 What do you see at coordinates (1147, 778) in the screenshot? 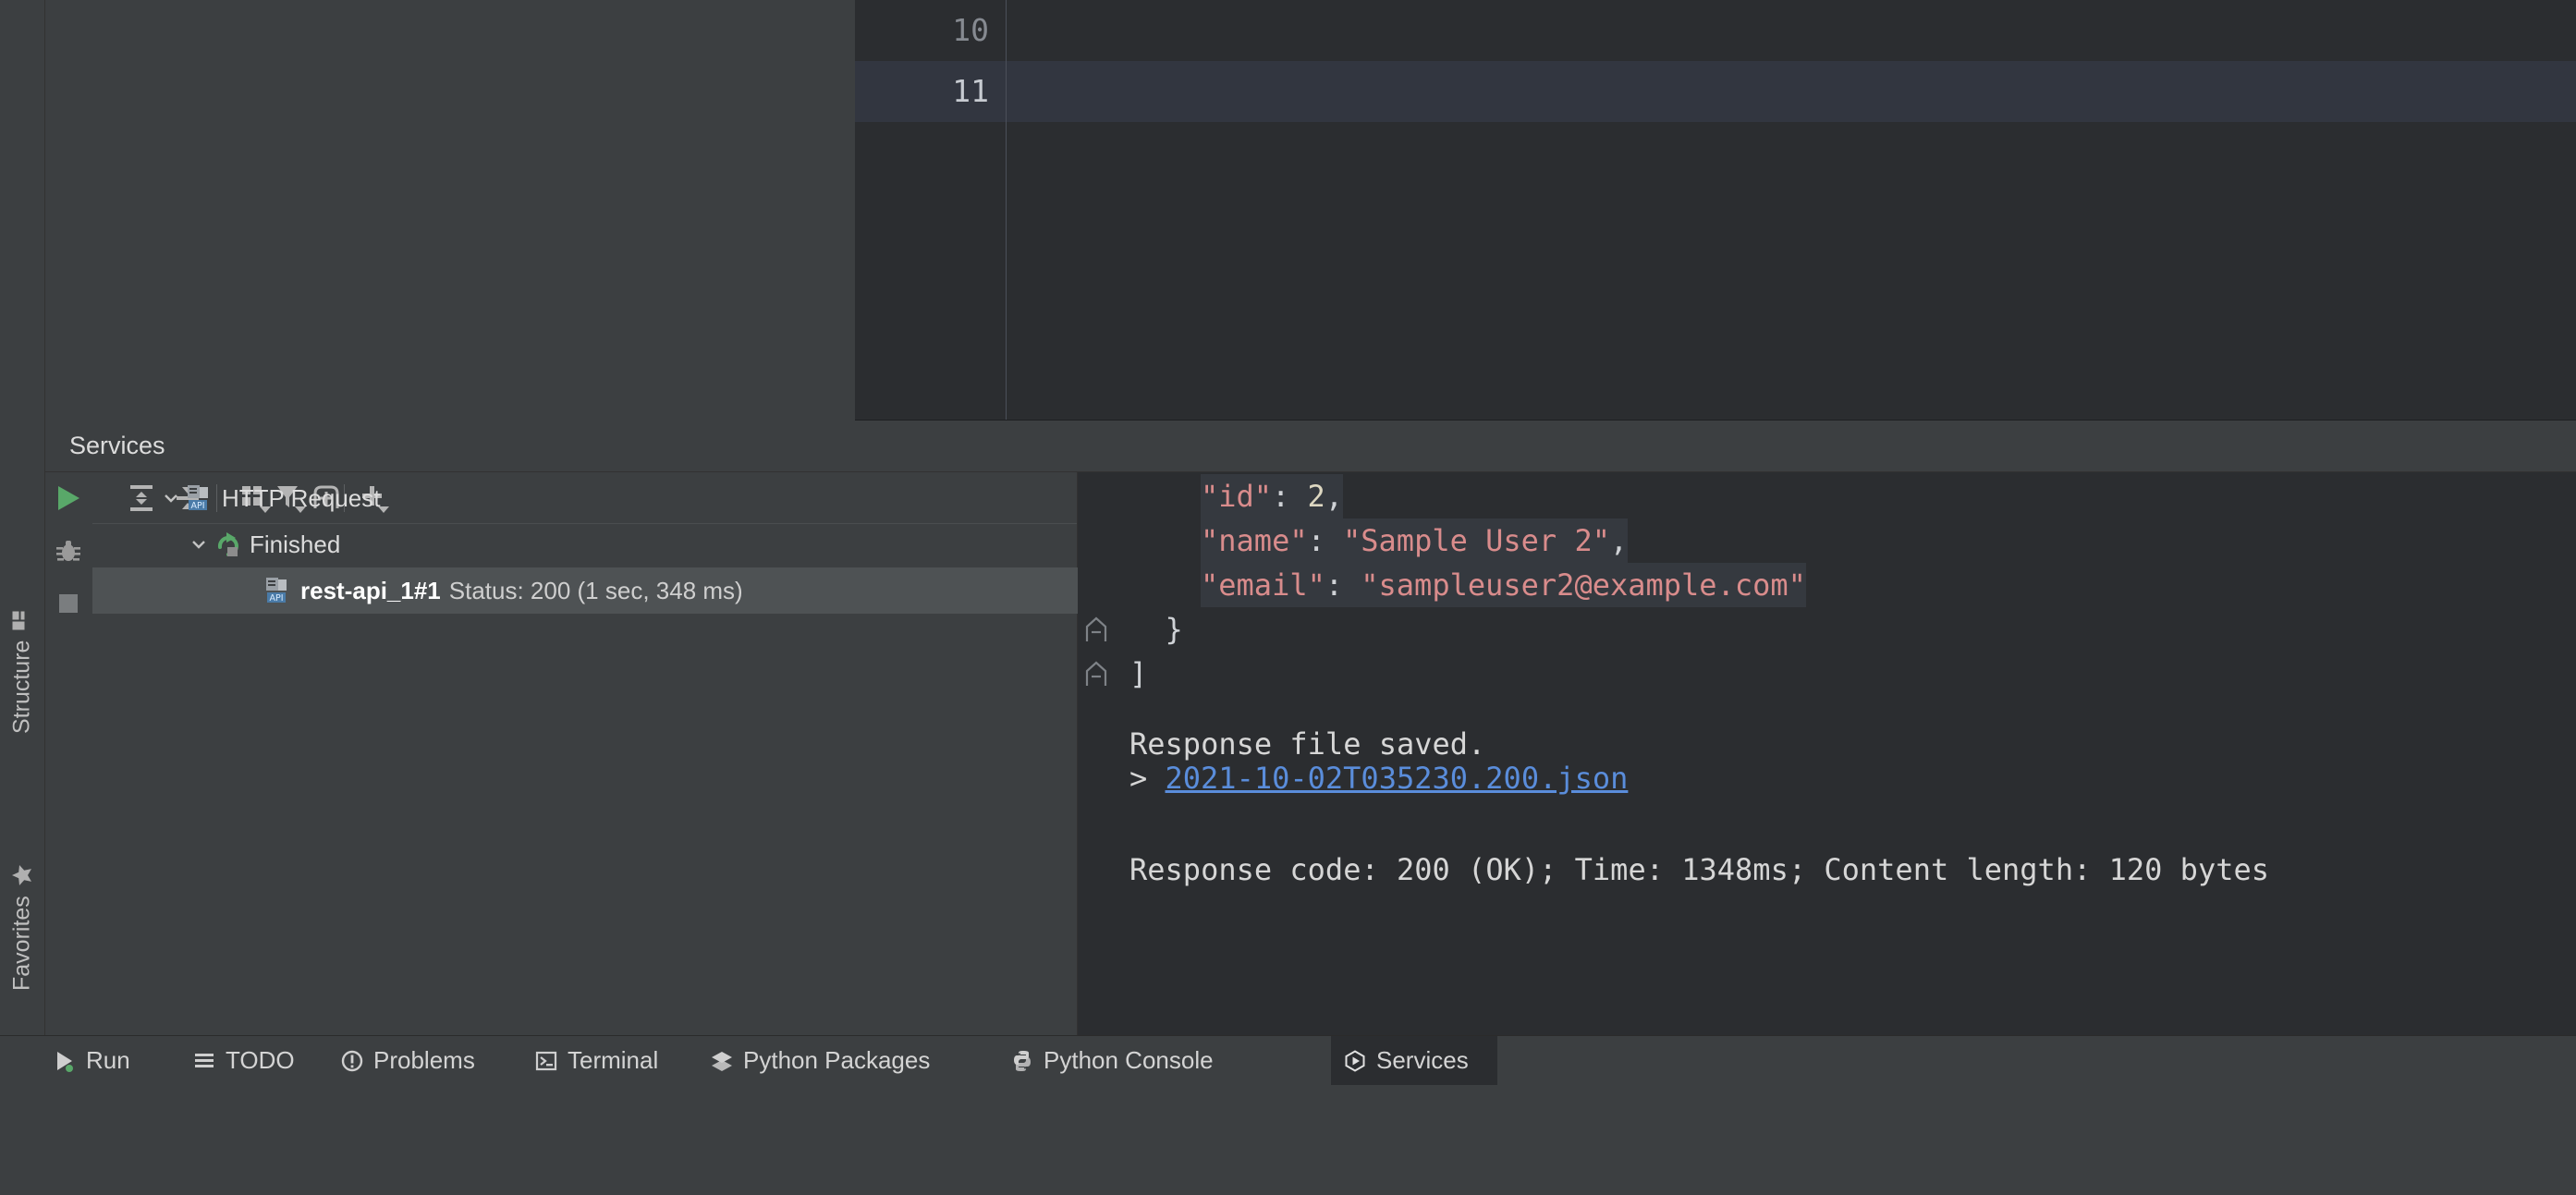
I see `response-file-prefix: >` at bounding box center [1147, 778].